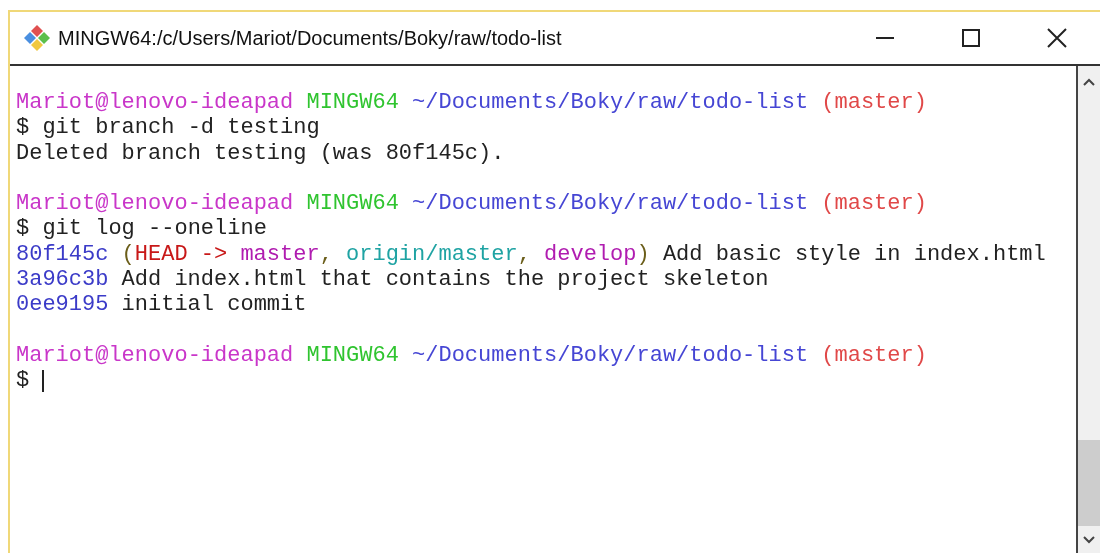 Image resolution: width=1100 pixels, height=553 pixels. Describe the element at coordinates (62, 280) in the screenshot. I see `commit-hash: 3a96c3b` at that location.